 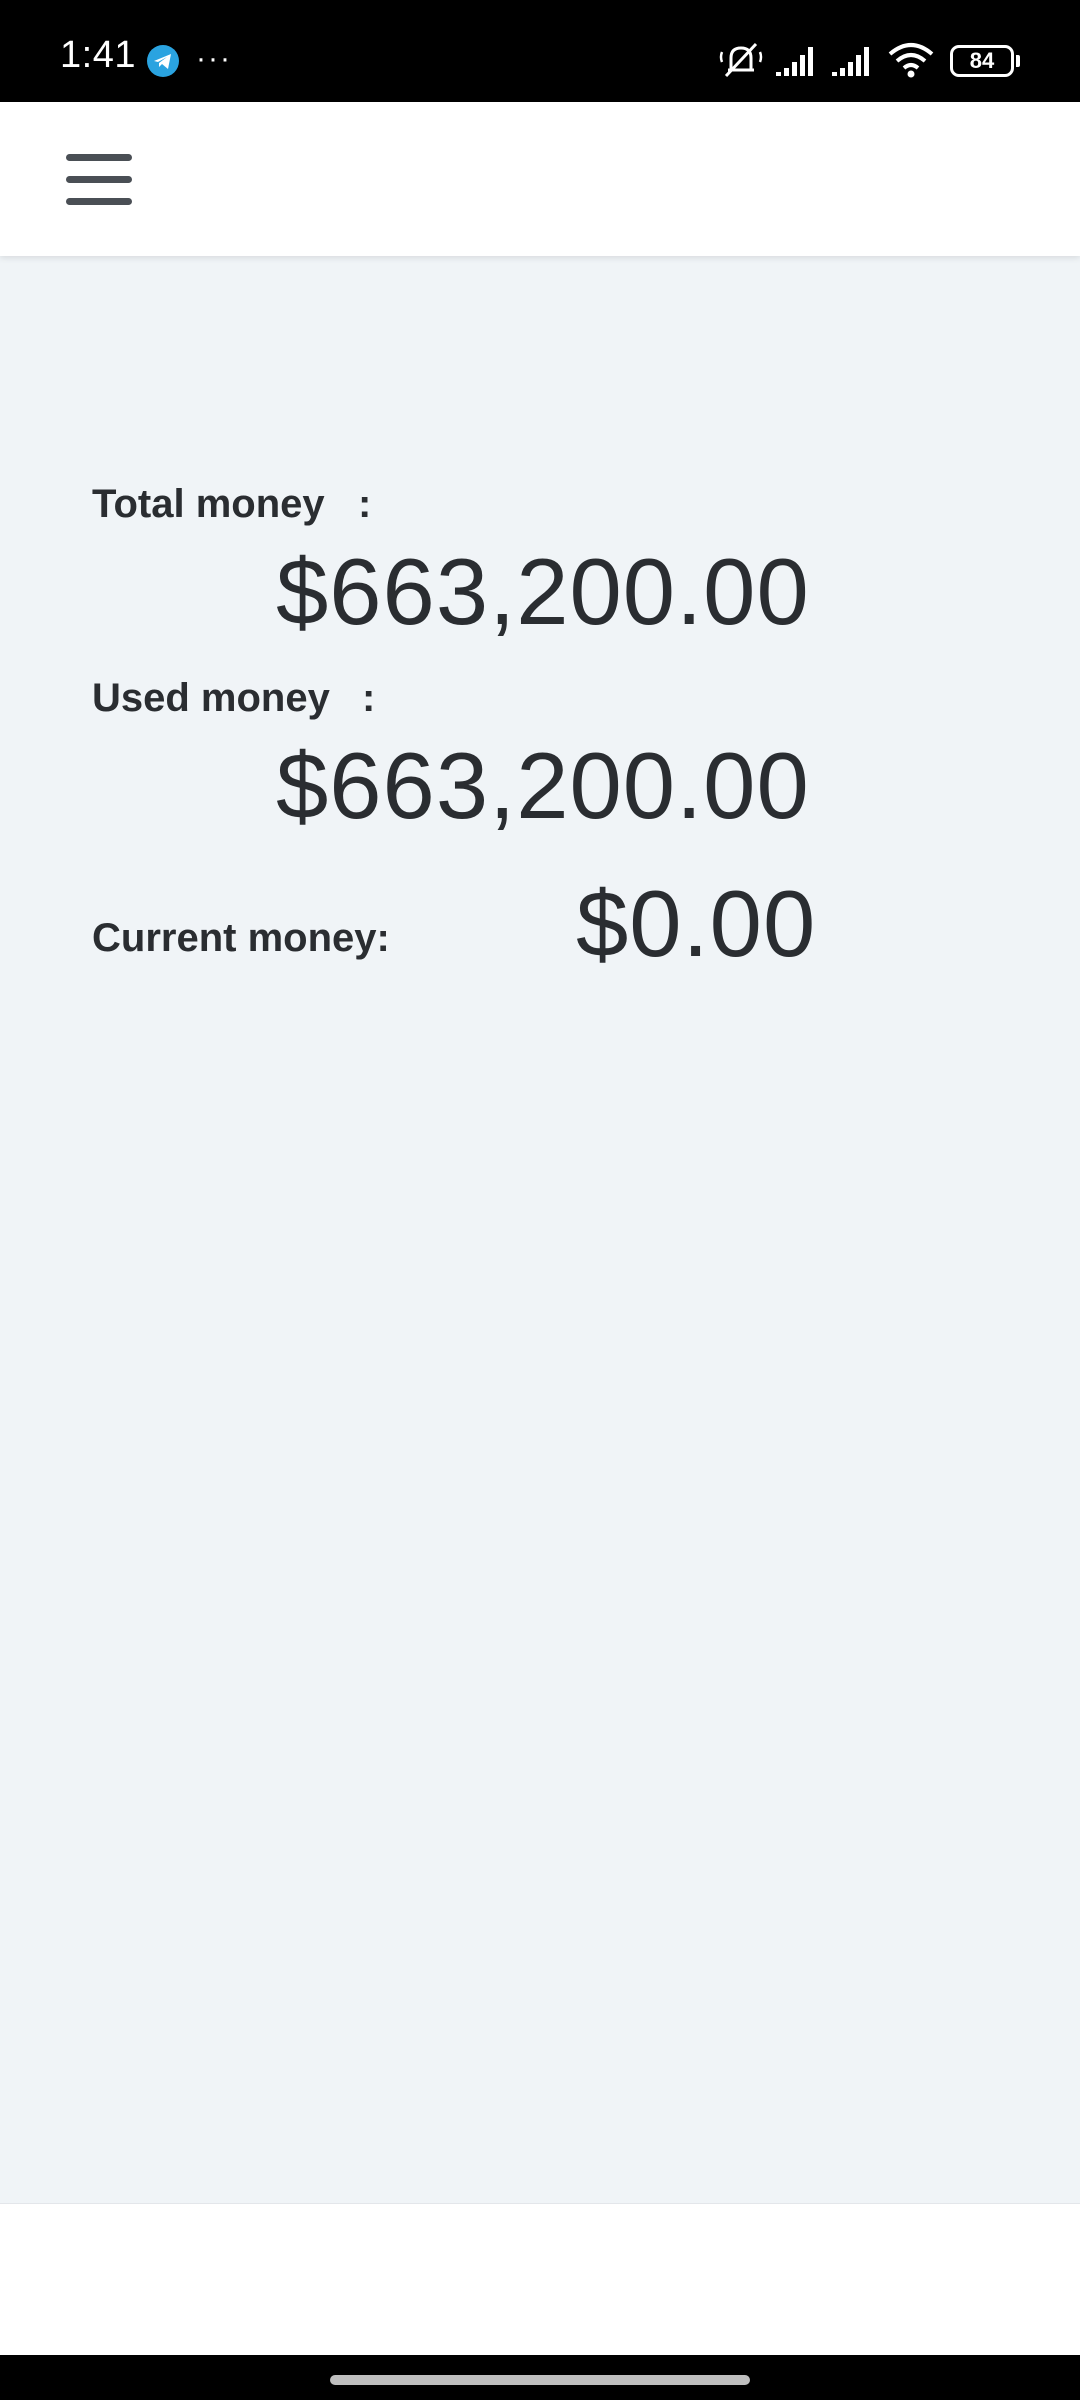 I want to click on home-indicator, so click(x=540, y=2380).